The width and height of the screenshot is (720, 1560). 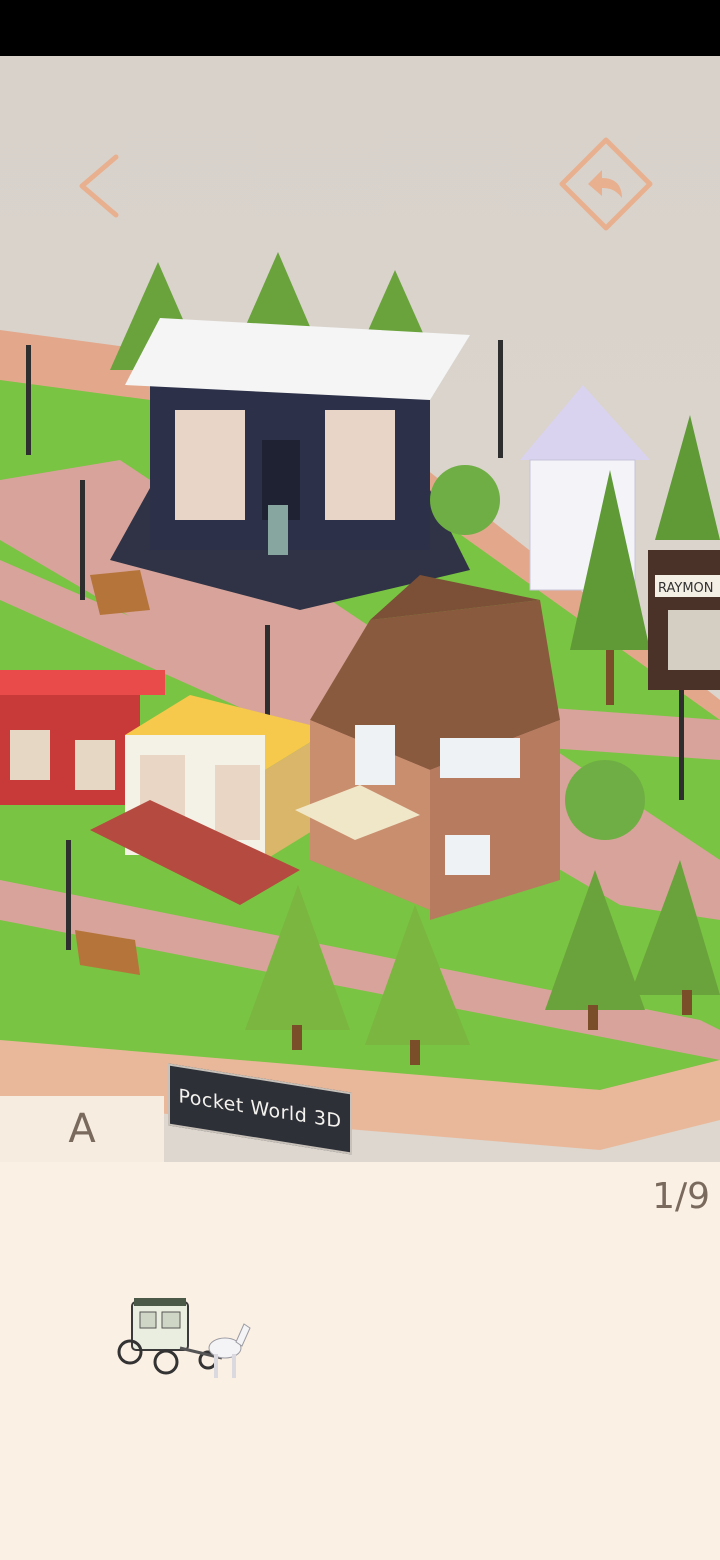 I want to click on tab-a-label: A, so click(x=82, y=1129).